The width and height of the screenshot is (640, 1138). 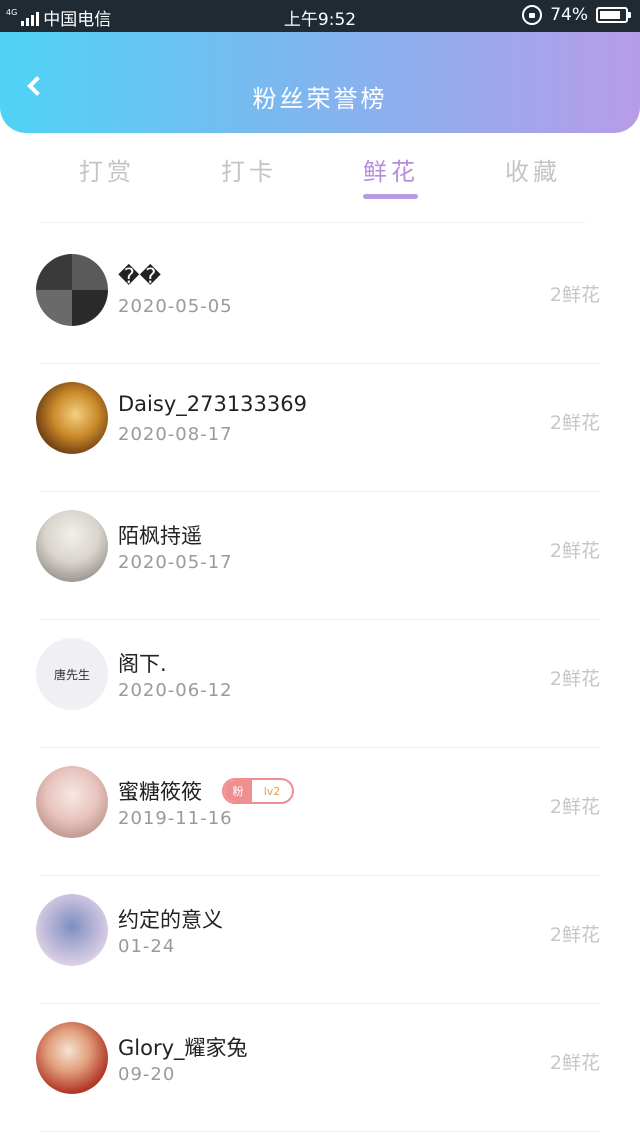 I want to click on fan-date: 2020-06-12, so click(x=175, y=690).